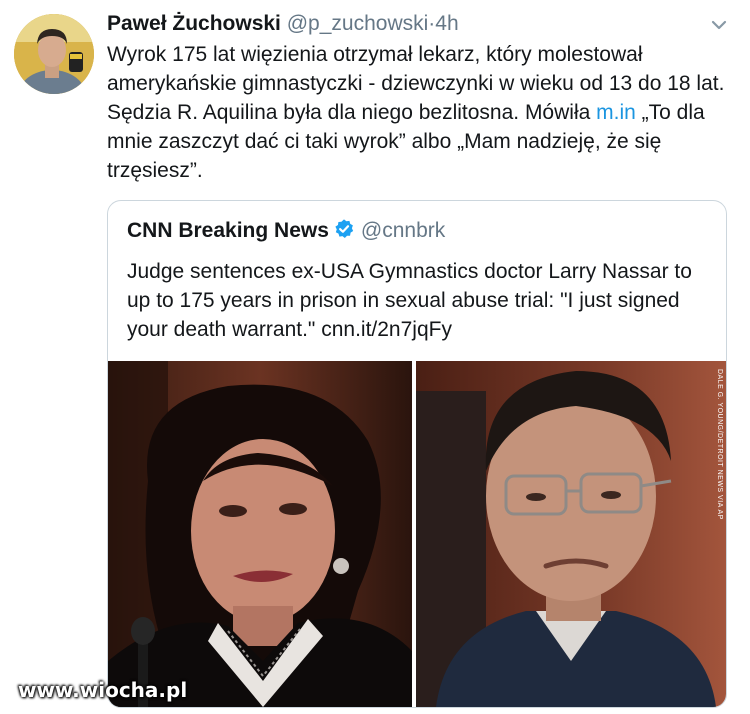 Image resolution: width=750 pixels, height=714 pixels. Describe the element at coordinates (344, 228) in the screenshot. I see `verified-badge-icon` at that location.